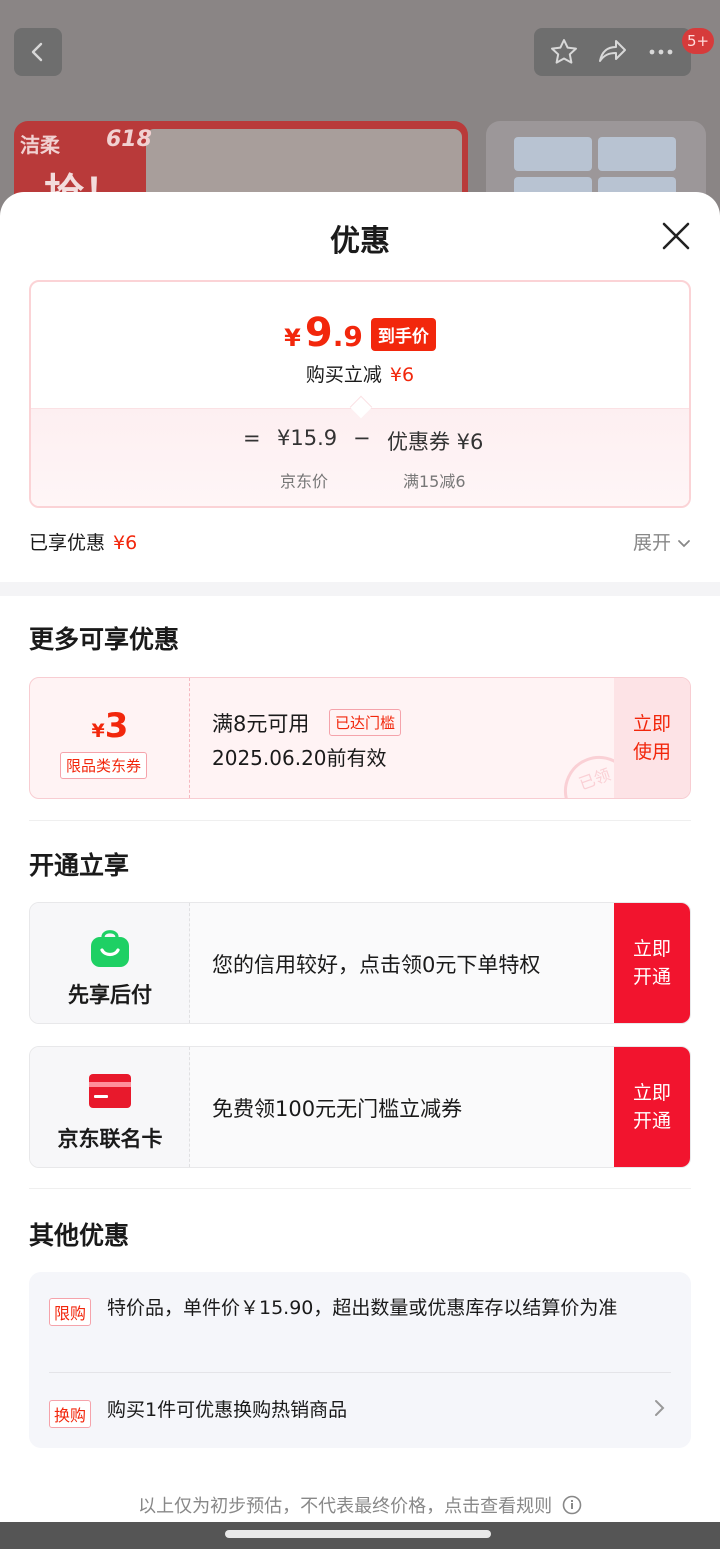 Image resolution: width=720 pixels, height=1549 pixels. What do you see at coordinates (104, 639) in the screenshot?
I see `more-discounts-title: 更多可享优惠` at bounding box center [104, 639].